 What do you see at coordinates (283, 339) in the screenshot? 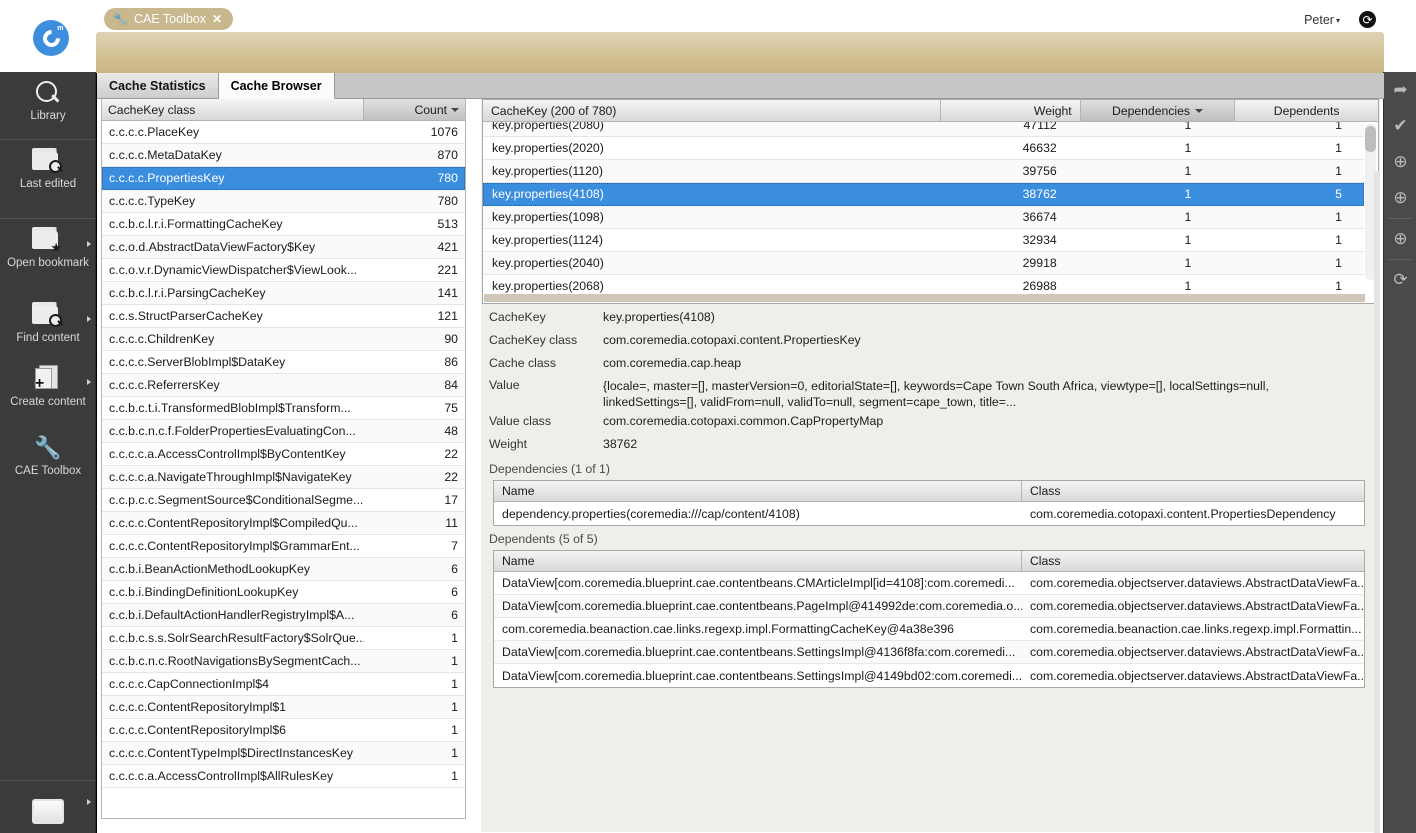
I see `table-row: c.c.c.c.ChildrenKey 90` at bounding box center [283, 339].